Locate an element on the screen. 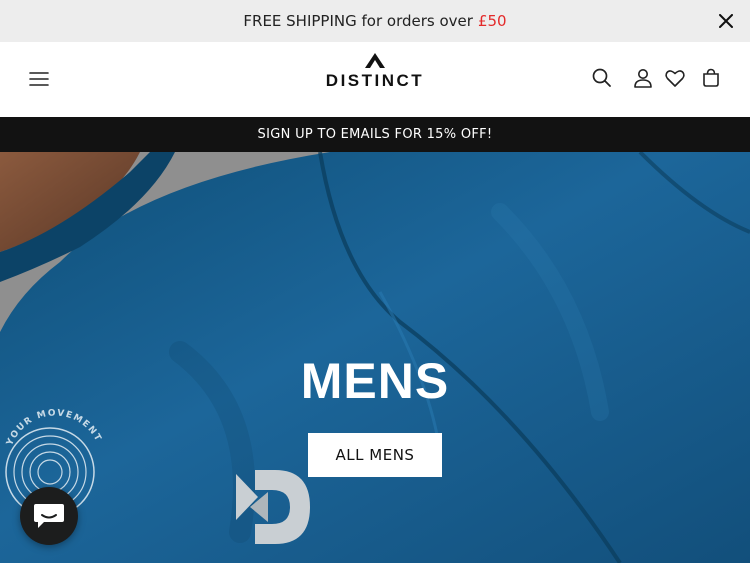  hero-title: MENS is located at coordinates (375, 381).